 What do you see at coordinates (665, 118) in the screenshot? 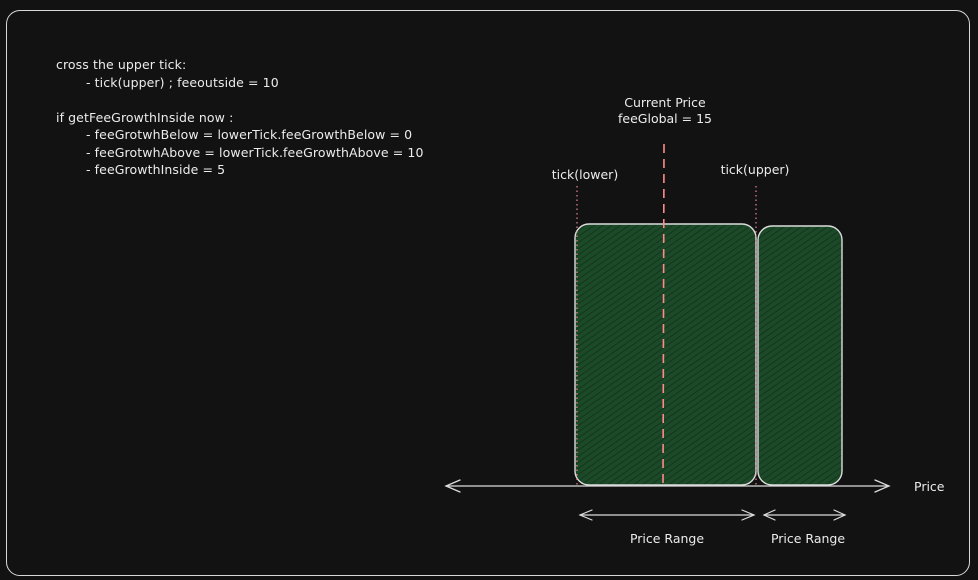
I see `fee-global-label: feeGlobal = 15` at bounding box center [665, 118].